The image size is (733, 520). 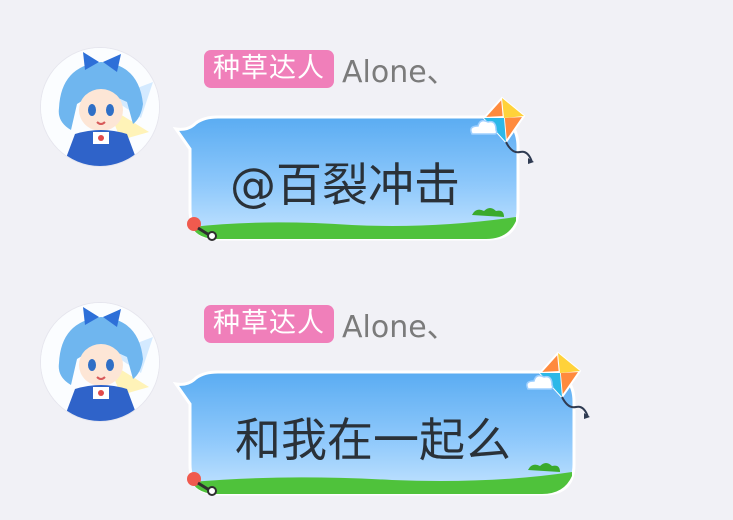 What do you see at coordinates (345, 185) in the screenshot?
I see `message-text: @百裂冲击` at bounding box center [345, 185].